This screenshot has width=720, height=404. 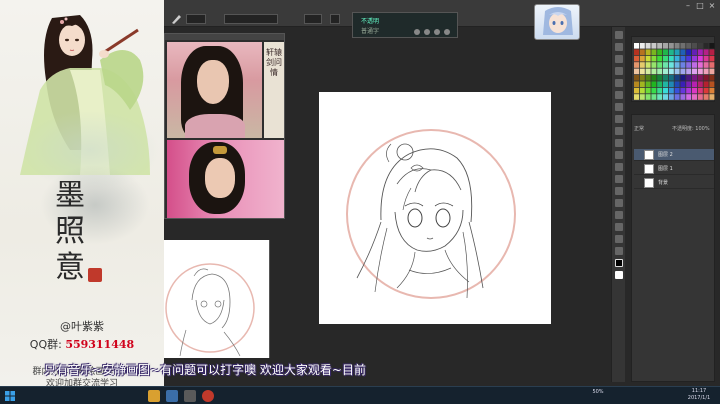 I want to click on close-icon: ×, so click(x=712, y=5).